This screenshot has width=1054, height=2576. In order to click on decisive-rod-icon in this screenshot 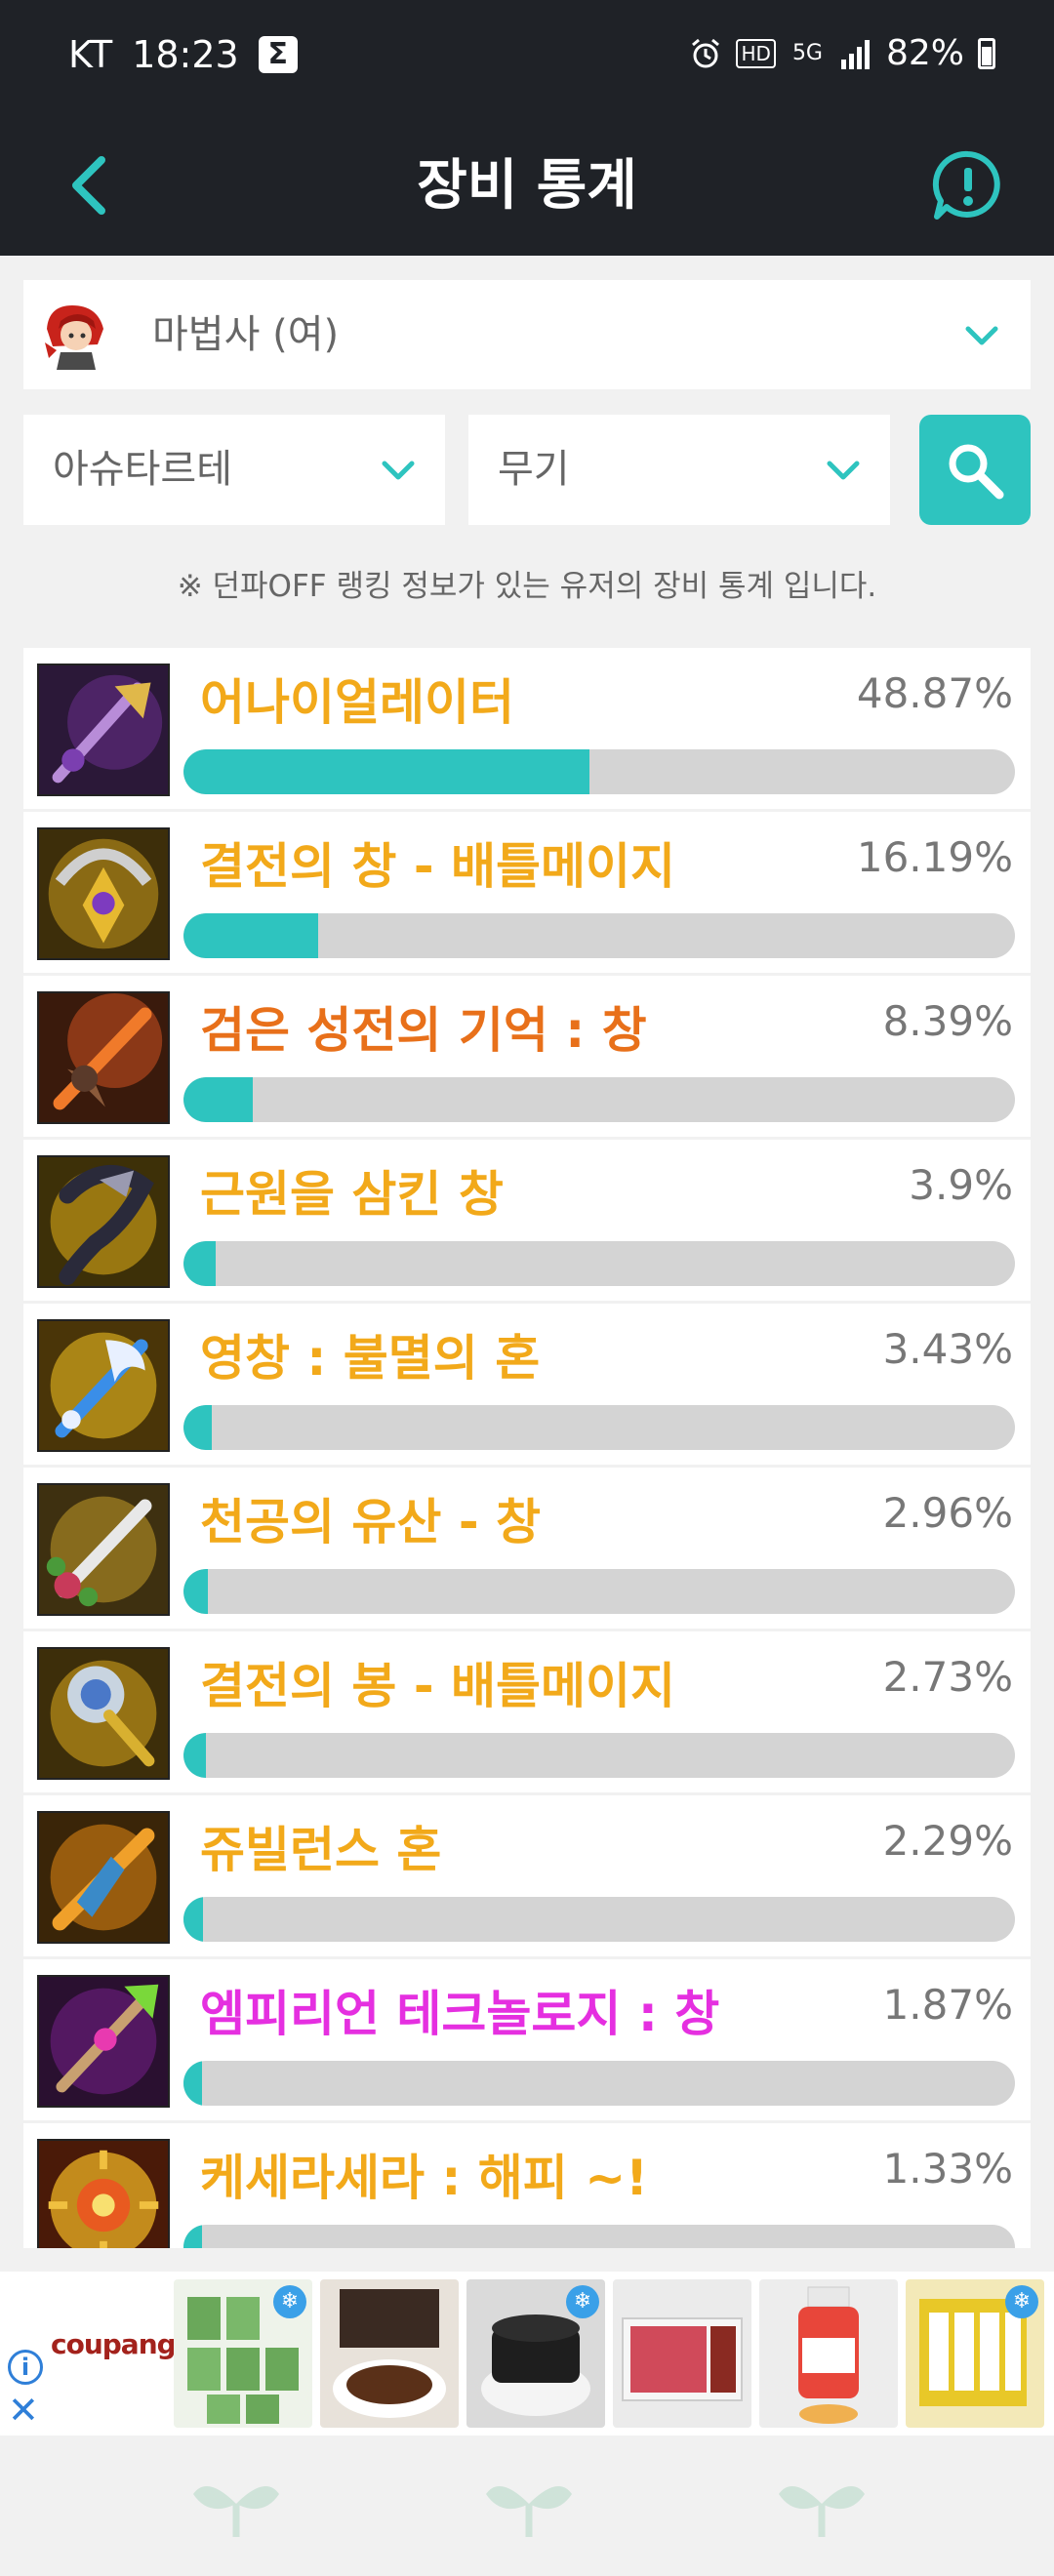, I will do `click(103, 1713)`.